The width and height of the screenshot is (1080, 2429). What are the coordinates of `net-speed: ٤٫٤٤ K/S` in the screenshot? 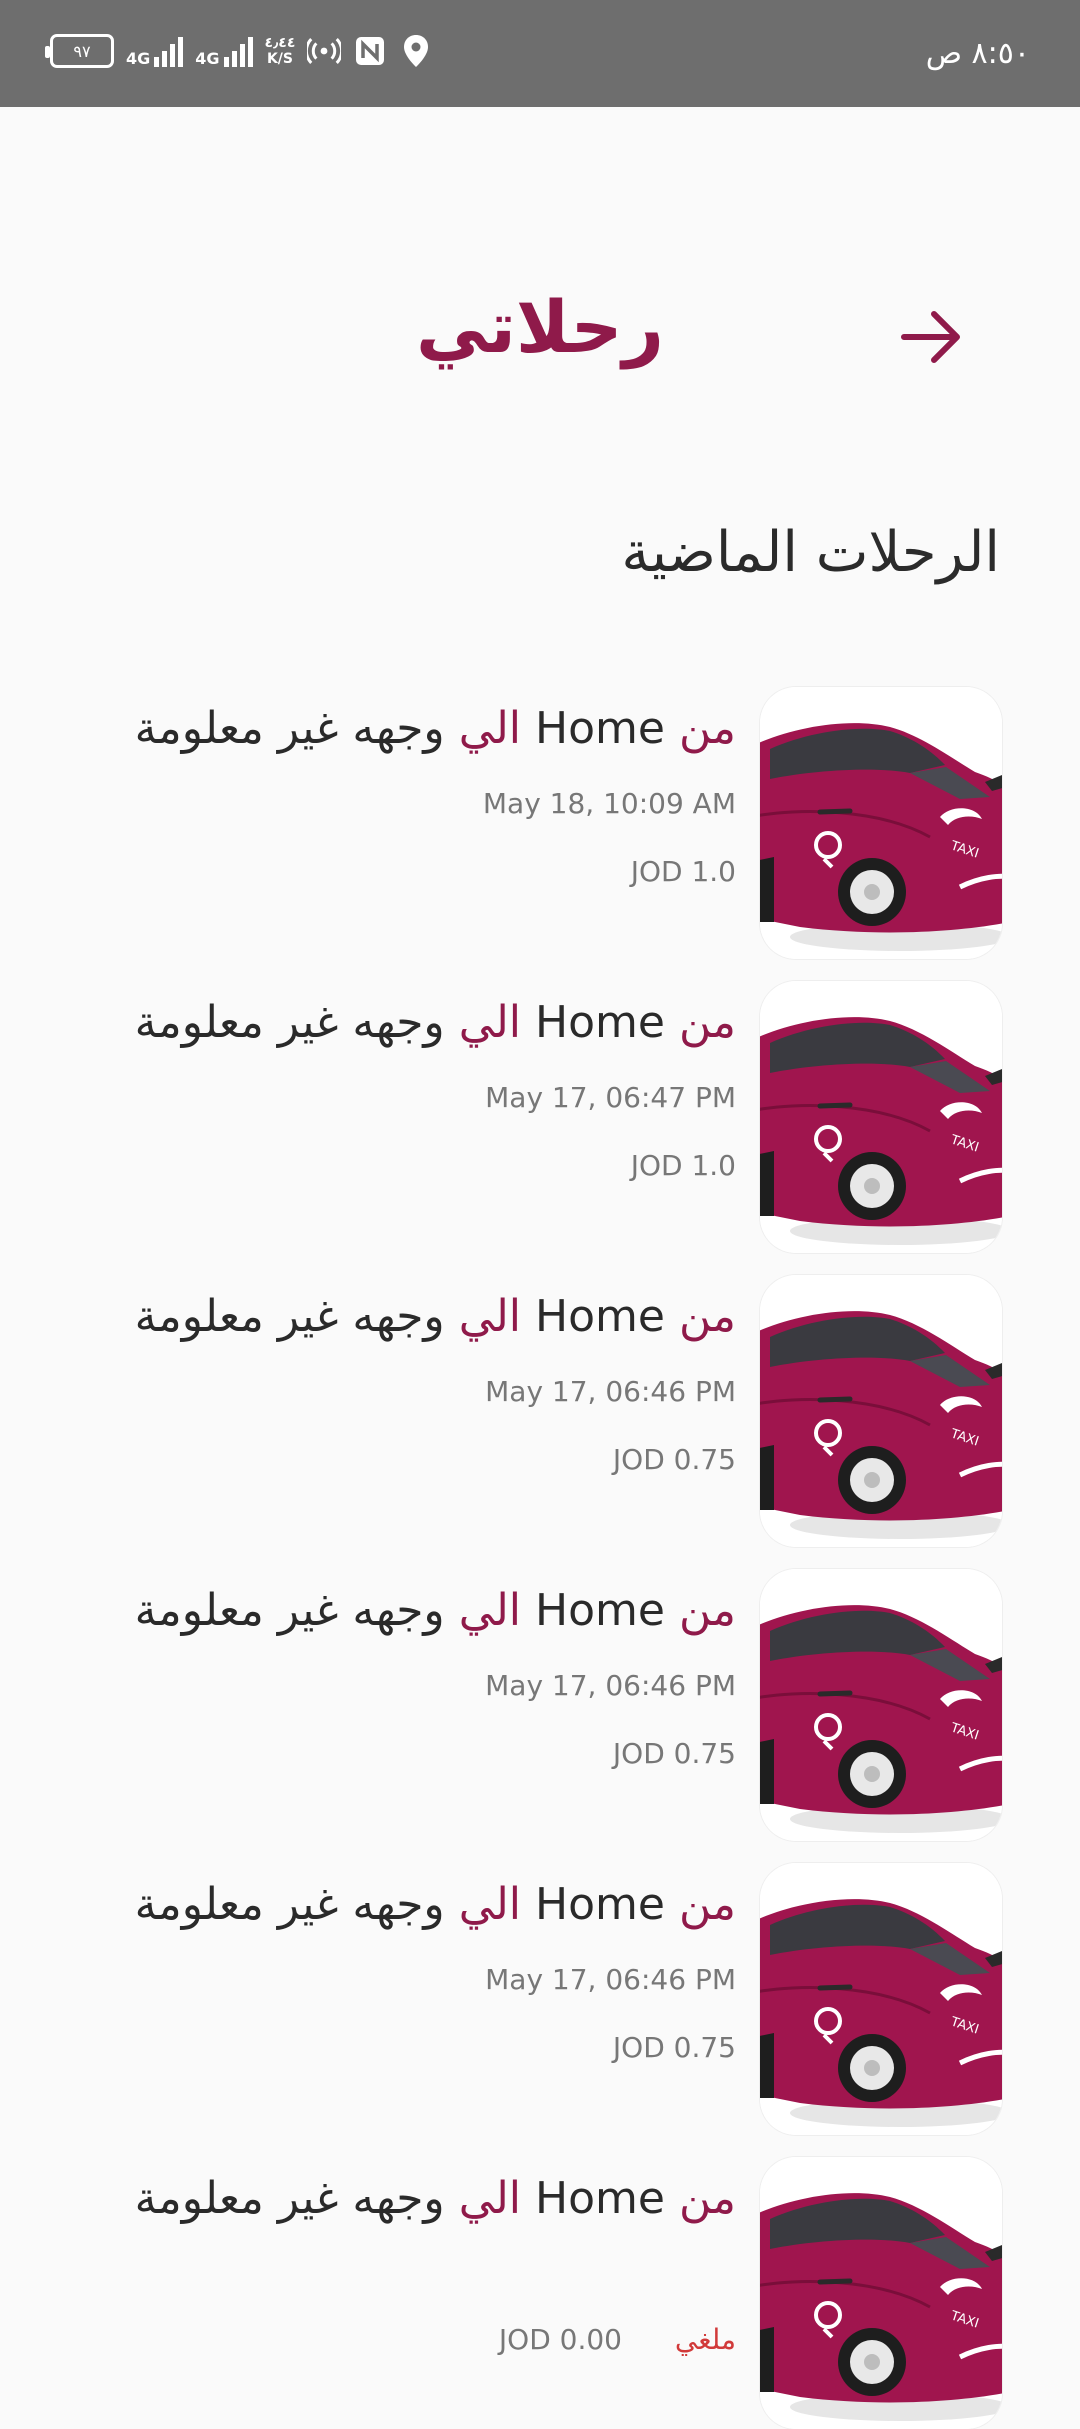 It's located at (280, 51).